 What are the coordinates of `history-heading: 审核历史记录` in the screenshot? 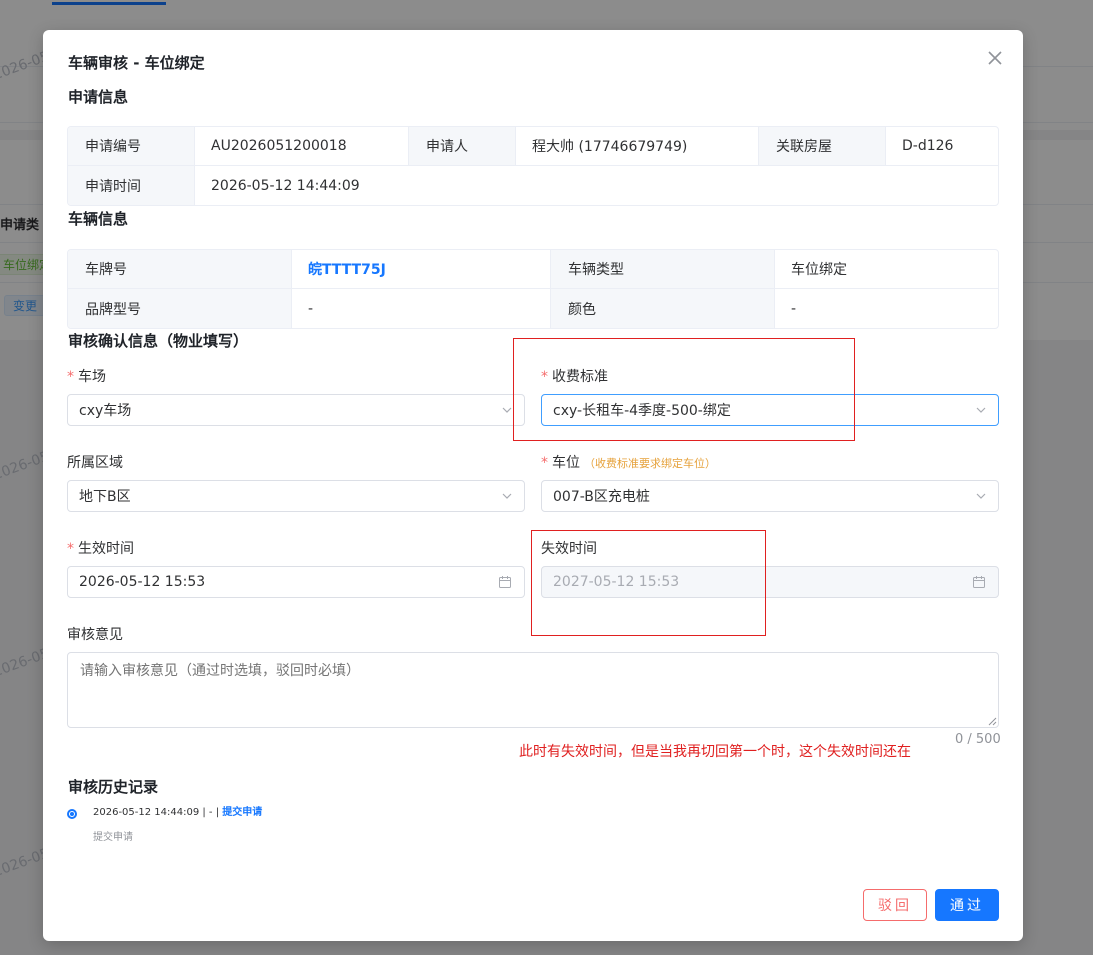 It's located at (113, 787).